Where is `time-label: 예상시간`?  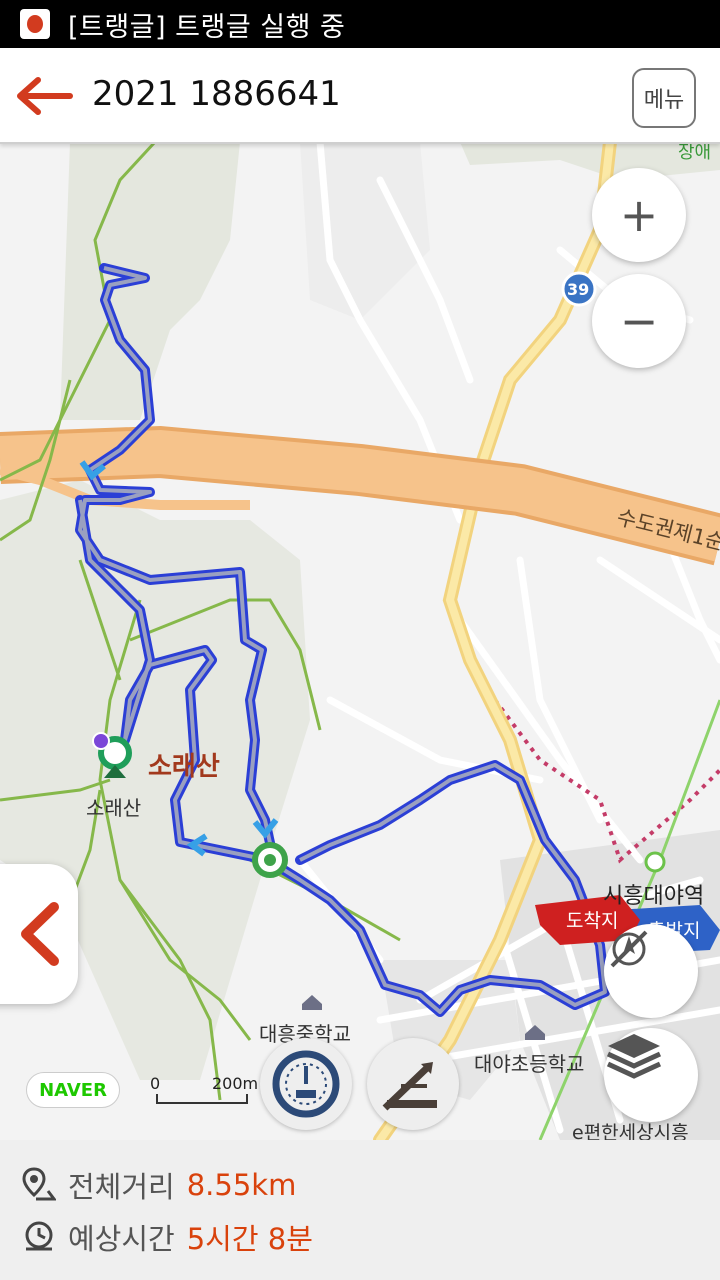 time-label: 예상시간 is located at coordinates (121, 1239).